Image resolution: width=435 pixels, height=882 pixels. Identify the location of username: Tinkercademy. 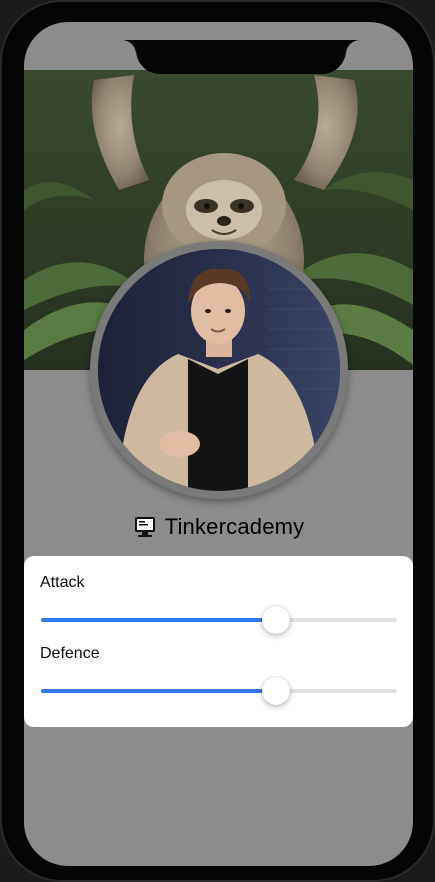
(234, 526).